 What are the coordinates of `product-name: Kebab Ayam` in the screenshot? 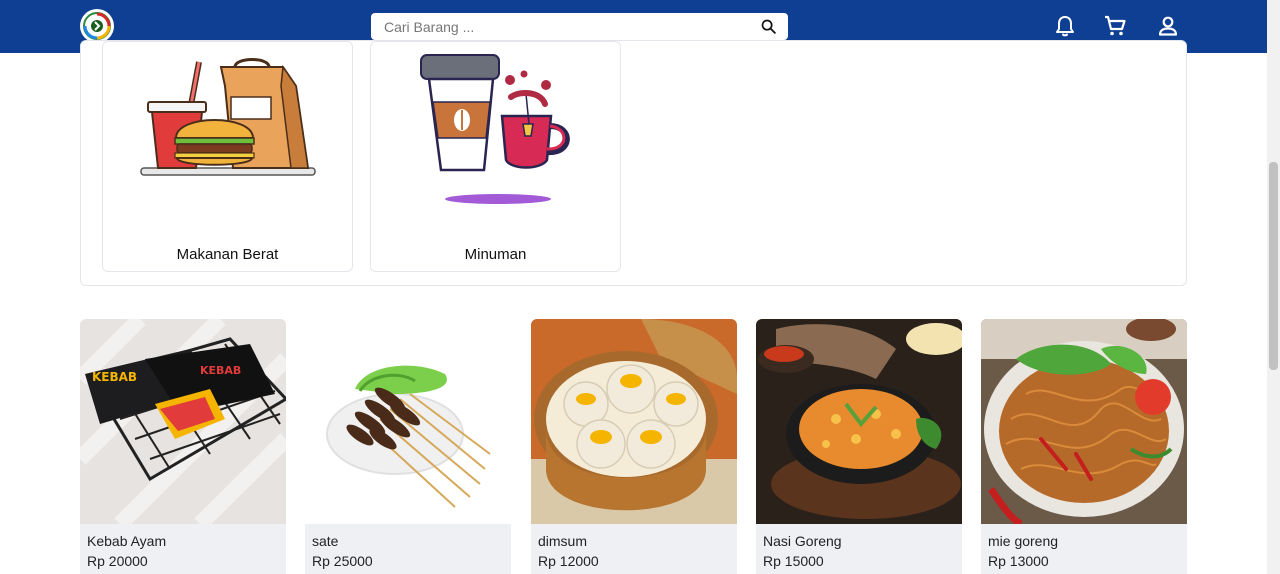 It's located at (127, 541).